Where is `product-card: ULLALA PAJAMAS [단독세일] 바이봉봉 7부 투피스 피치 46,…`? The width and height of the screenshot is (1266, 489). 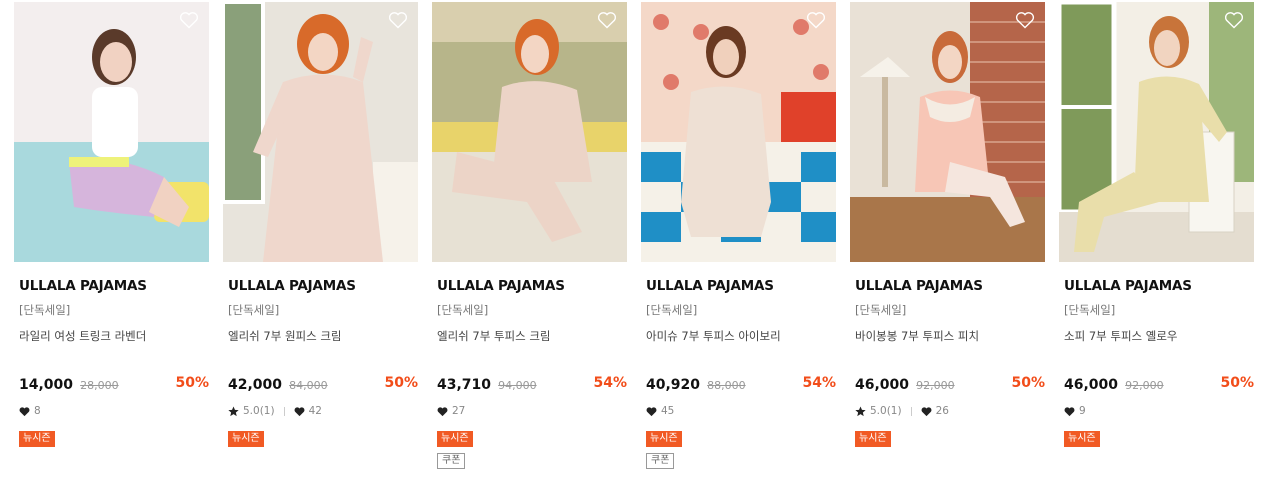
product-card: ULLALA PAJAMAS [단독세일] 바이봉봉 7부 투피스 피치 46,… is located at coordinates (947, 224).